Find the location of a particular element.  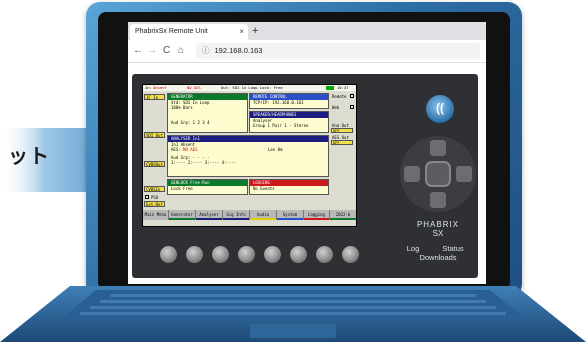

menu-generator-label: Generator is located at coordinates (182, 214).